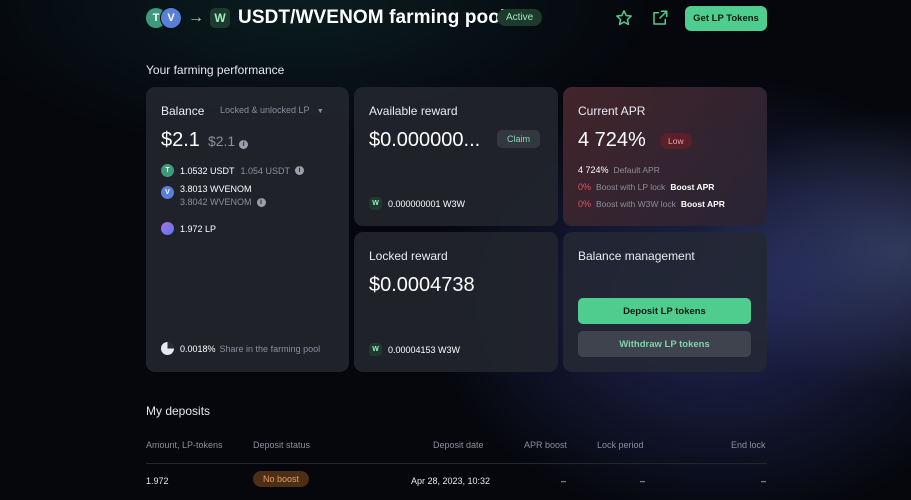 The width and height of the screenshot is (911, 500). I want to click on deposits-section-title: My deposits, so click(178, 411).